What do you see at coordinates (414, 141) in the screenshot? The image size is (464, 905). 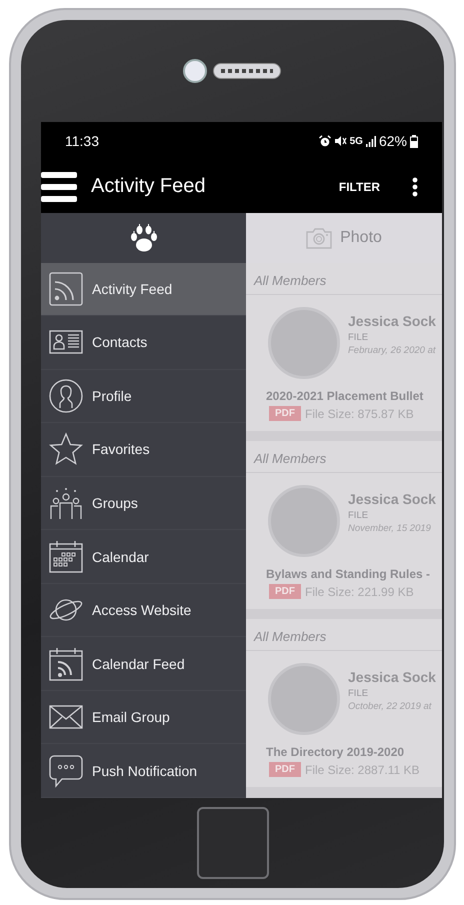 I see `battery-icon` at bounding box center [414, 141].